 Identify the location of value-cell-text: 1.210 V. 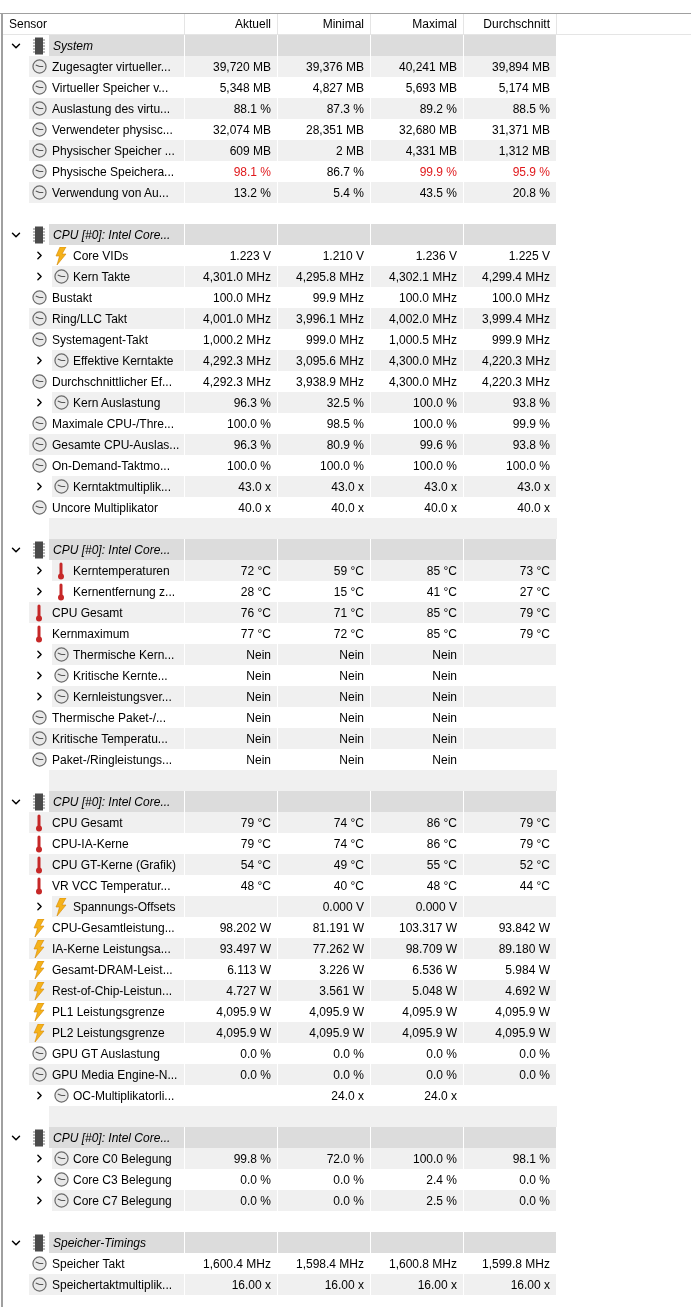
(343, 256).